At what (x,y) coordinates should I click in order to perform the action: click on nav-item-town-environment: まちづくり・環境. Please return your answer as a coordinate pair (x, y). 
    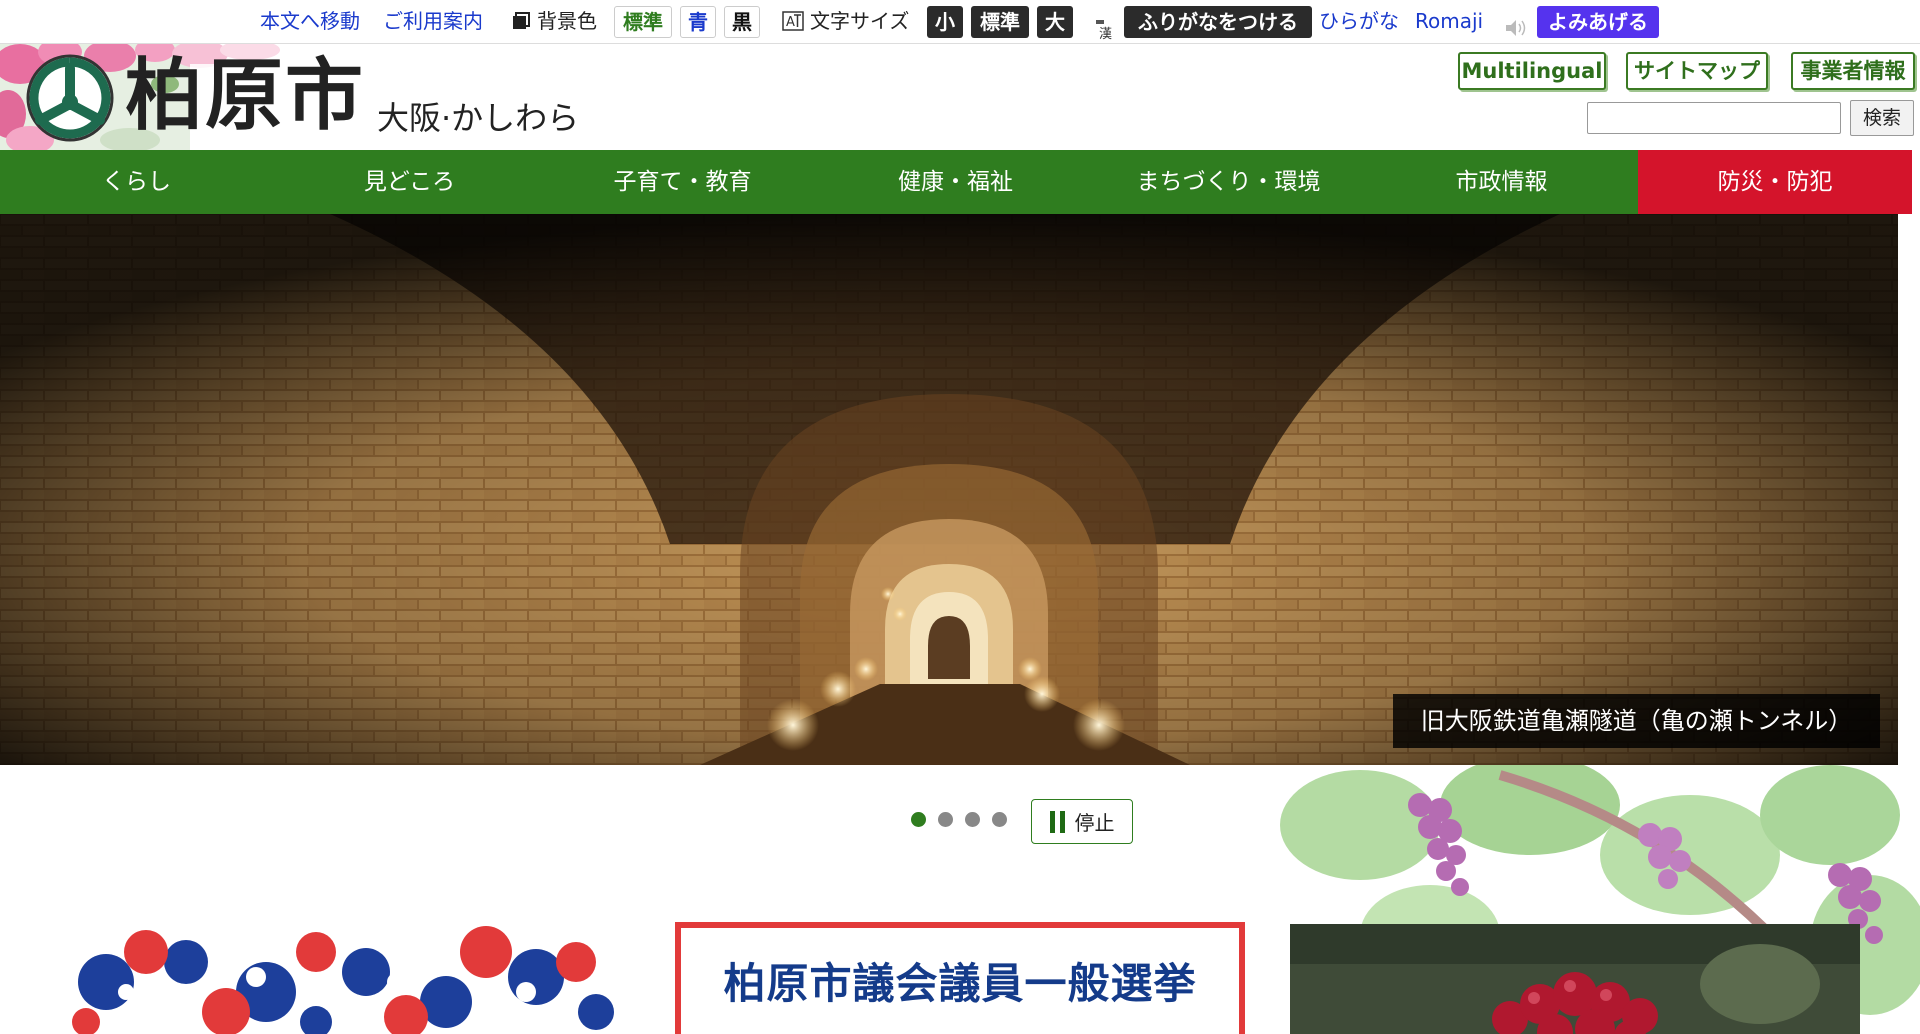
    Looking at the image, I should click on (1228, 182).